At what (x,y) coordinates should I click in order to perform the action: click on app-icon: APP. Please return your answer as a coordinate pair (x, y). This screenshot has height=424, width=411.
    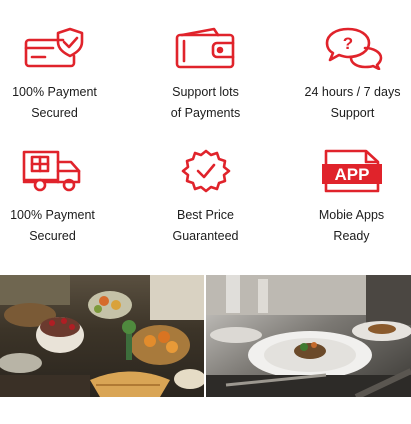
    Looking at the image, I should click on (351, 171).